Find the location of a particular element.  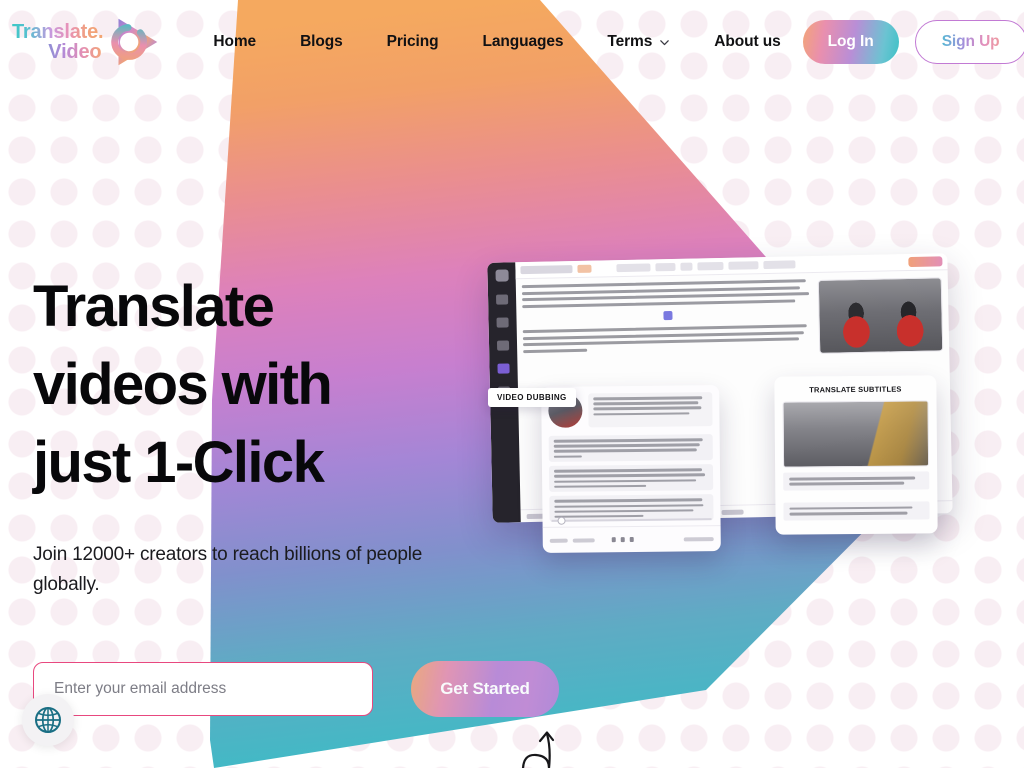

brand-logo-text: Translate. Video is located at coordinates (58, 42).